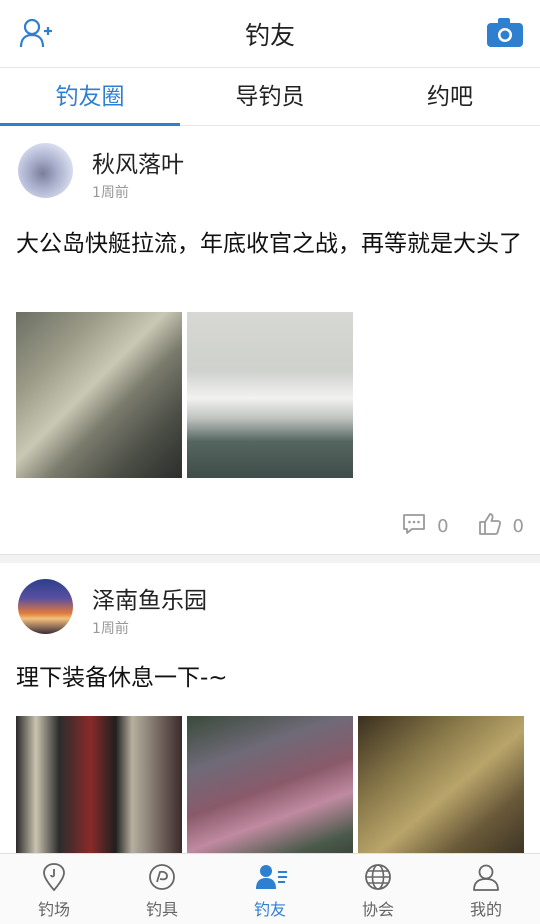 The image size is (540, 924). Describe the element at coordinates (443, 526) in the screenshot. I see `comment-count: 0` at that location.